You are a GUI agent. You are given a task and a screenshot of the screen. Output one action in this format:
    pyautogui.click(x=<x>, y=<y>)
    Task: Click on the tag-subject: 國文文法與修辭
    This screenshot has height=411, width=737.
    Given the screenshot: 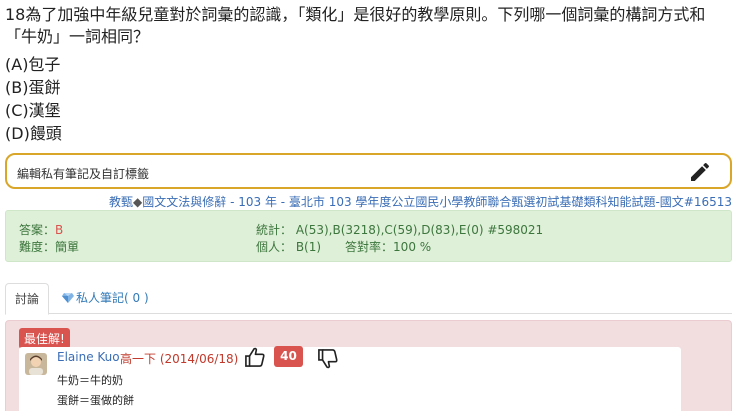 What is the action you would take?
    pyautogui.click(x=184, y=202)
    